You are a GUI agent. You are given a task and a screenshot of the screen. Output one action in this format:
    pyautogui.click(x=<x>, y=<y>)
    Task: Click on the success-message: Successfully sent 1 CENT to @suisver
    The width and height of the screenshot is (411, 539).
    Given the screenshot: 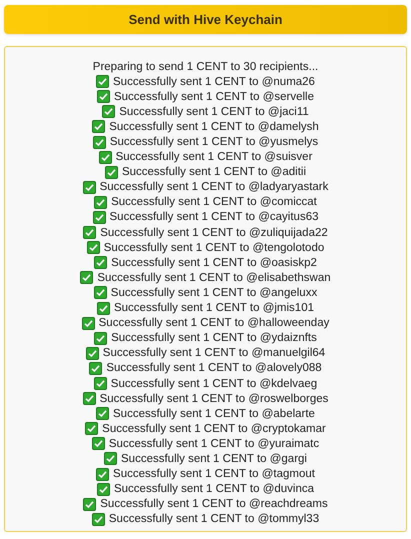 What is the action you would take?
    pyautogui.click(x=214, y=157)
    